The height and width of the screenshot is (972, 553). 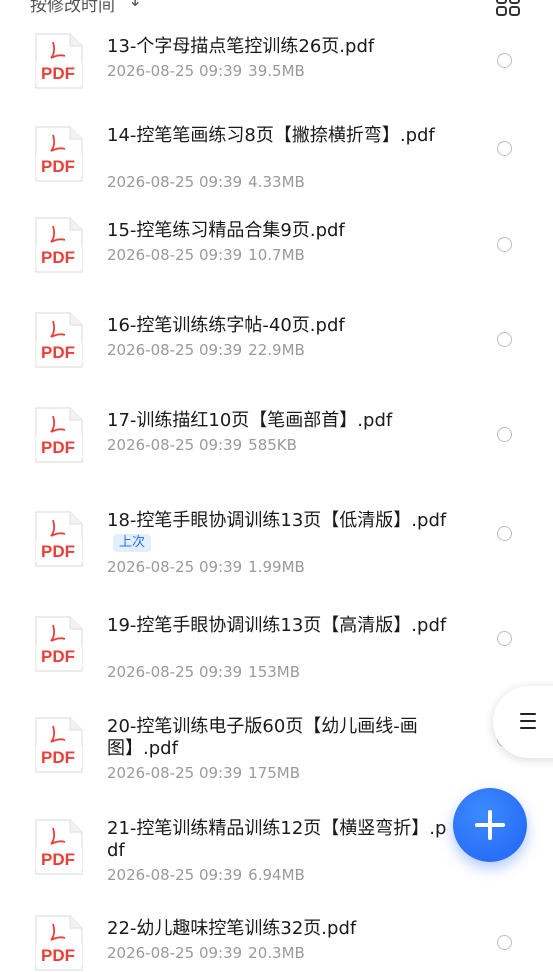 What do you see at coordinates (276, 875) in the screenshot?
I see `file-size: 6.94MB` at bounding box center [276, 875].